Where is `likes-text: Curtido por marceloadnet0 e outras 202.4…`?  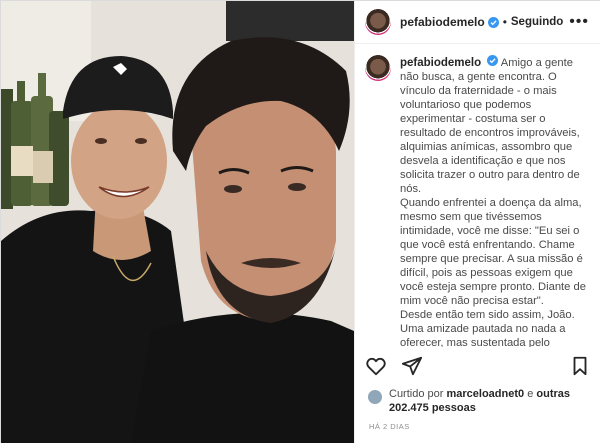
likes-text: Curtido por marceloadnet0 e outras 202.4… is located at coordinates (491, 401).